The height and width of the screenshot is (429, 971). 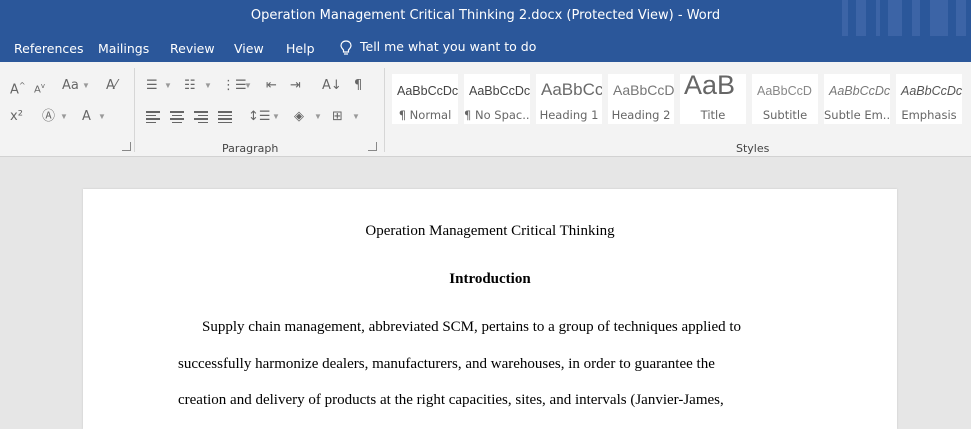 I want to click on document-title: Operation Management Critical Thinking, so click(x=490, y=231).